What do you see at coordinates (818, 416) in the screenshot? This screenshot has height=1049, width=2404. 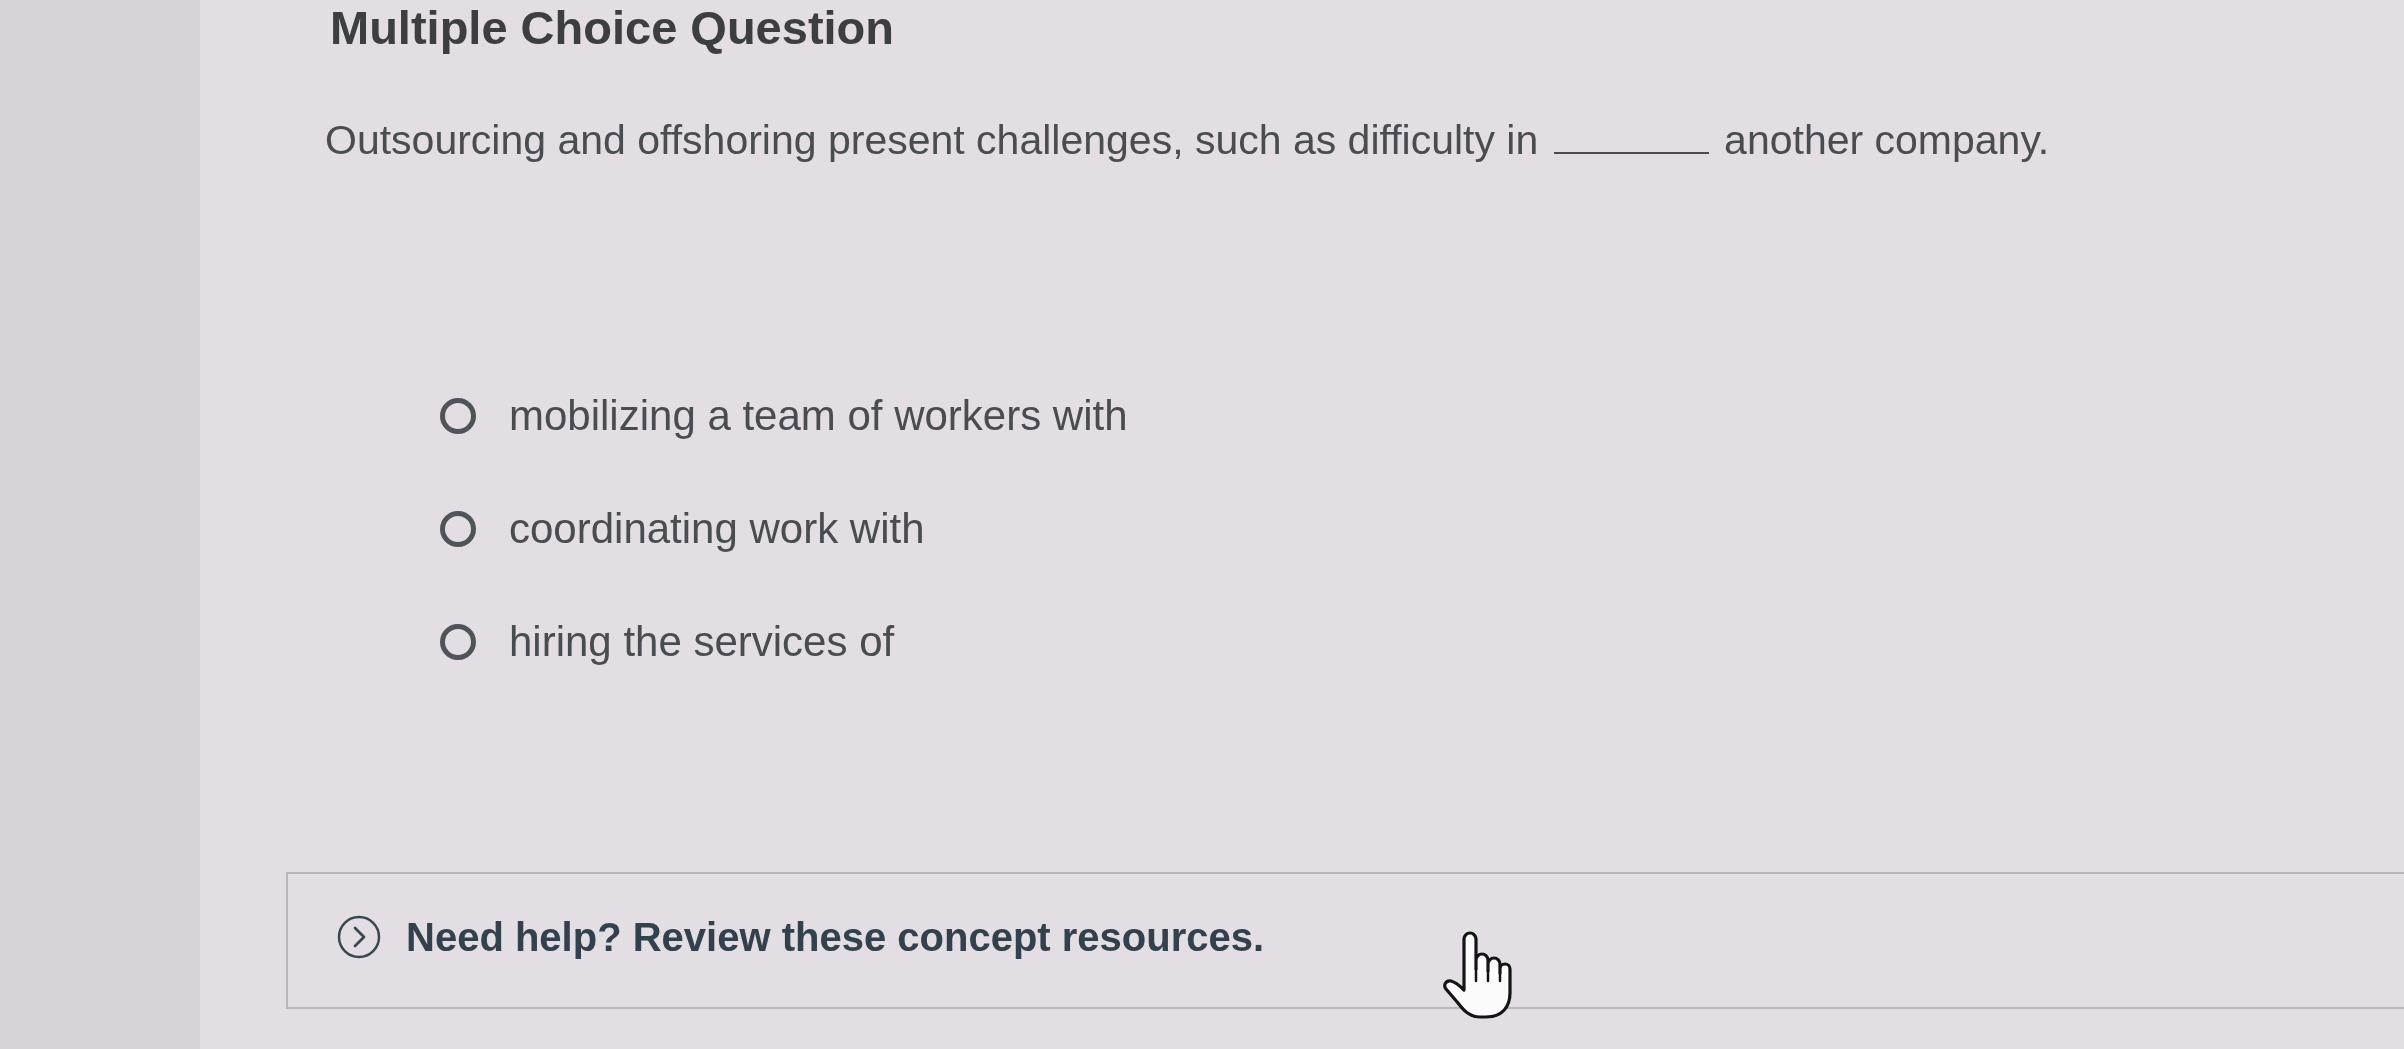 I see `option-label: mobilizing a team of workers with` at bounding box center [818, 416].